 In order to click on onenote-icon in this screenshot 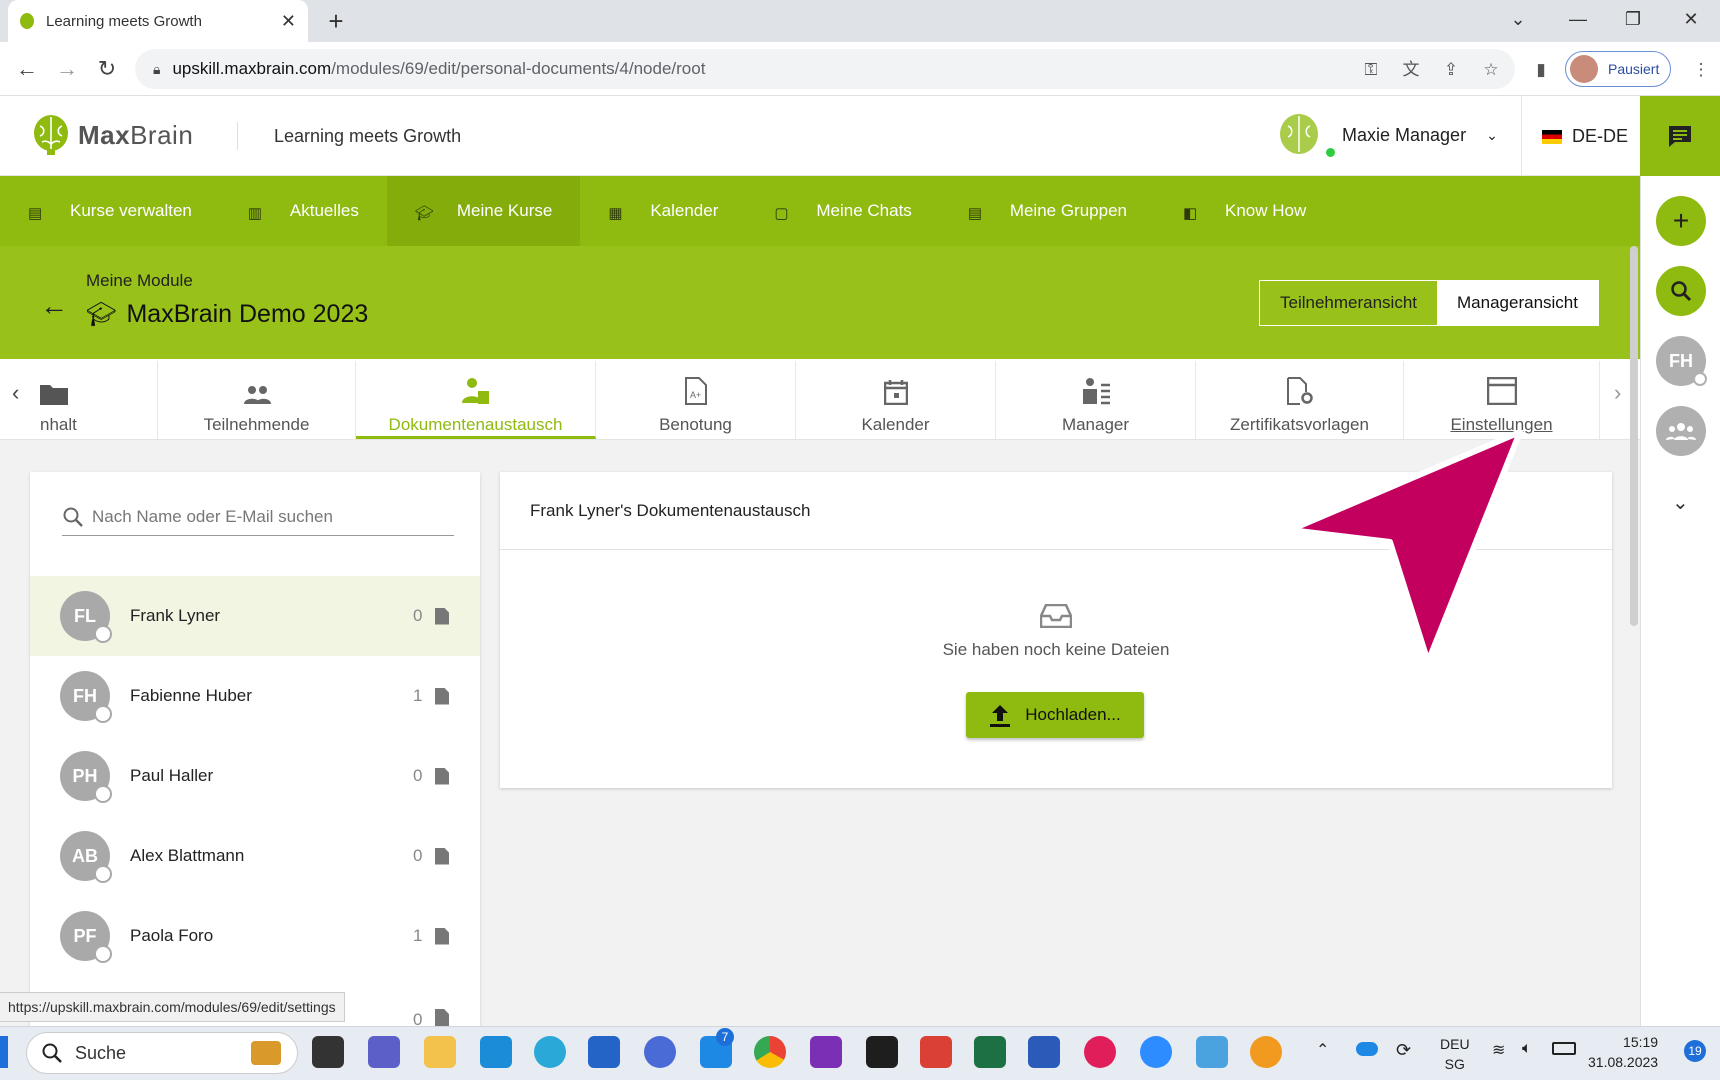, I will do `click(826, 1052)`.